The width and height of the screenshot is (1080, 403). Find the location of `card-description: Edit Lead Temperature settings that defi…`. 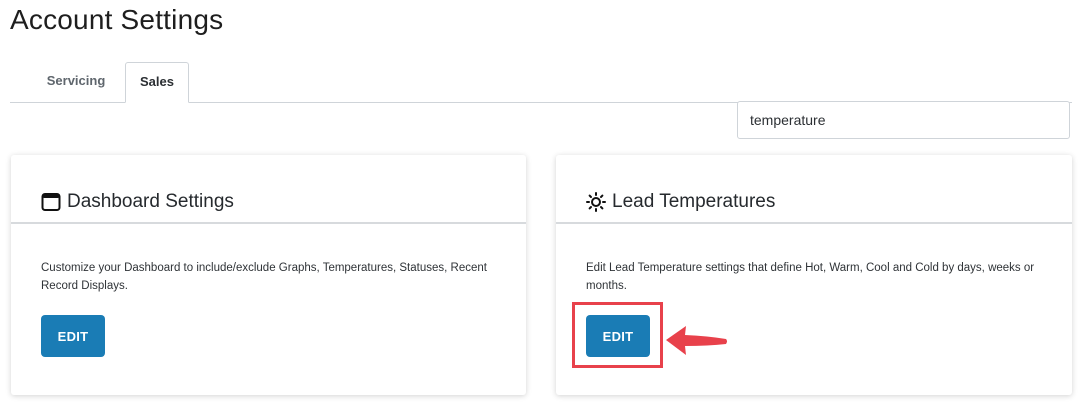

card-description: Edit Lead Temperature settings that defi… is located at coordinates (810, 277).